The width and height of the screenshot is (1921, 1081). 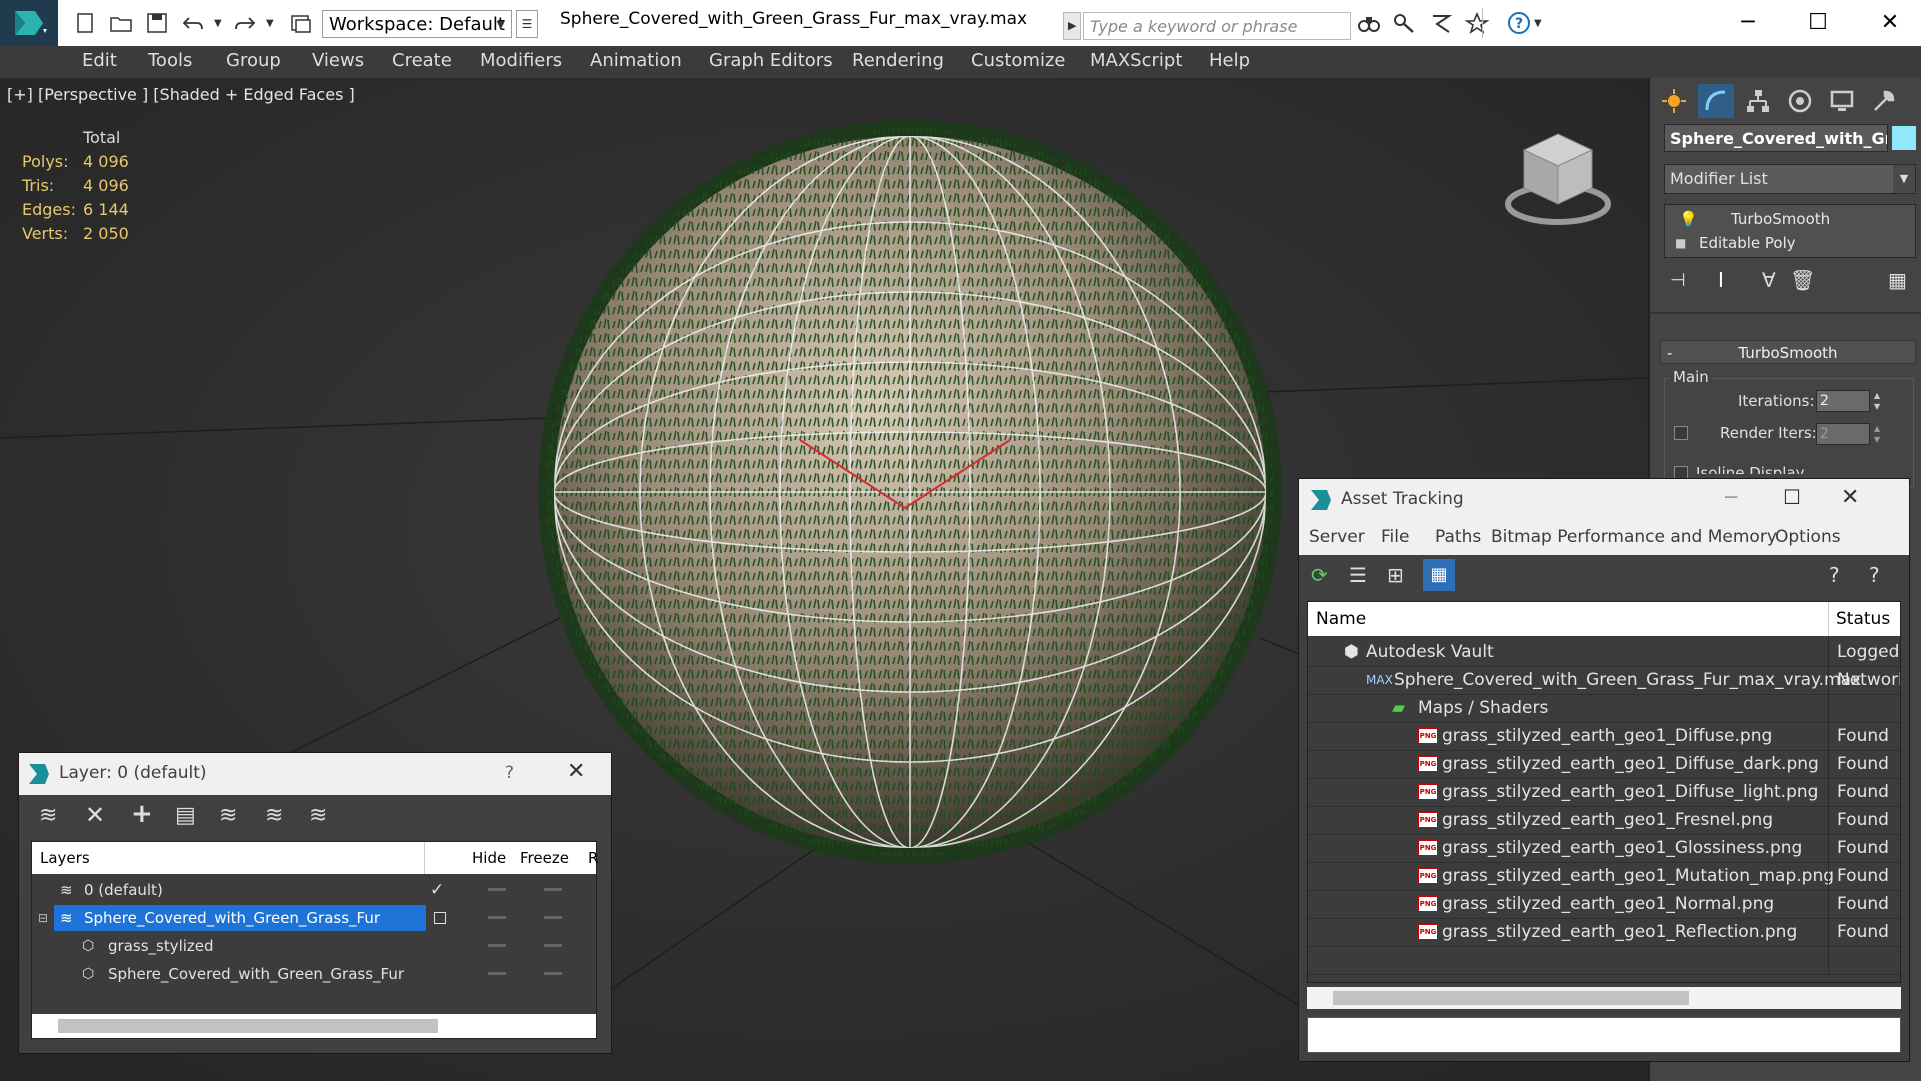 I want to click on delete-layer-icon: ✕, so click(x=95, y=815).